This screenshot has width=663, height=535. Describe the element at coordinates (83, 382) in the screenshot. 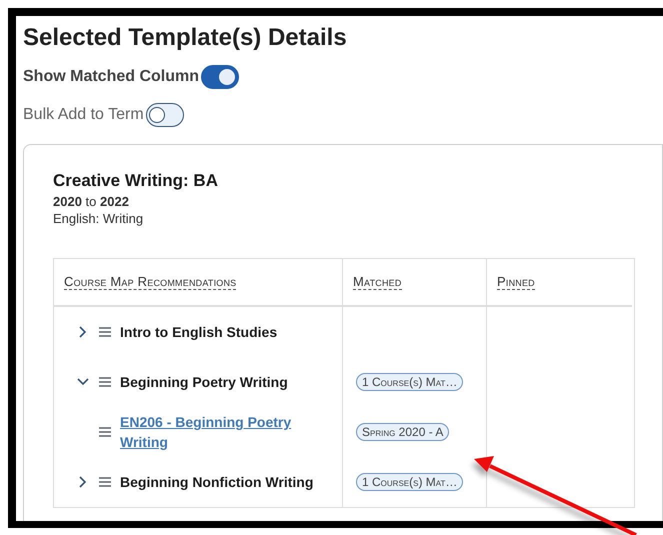

I see `chevron-down-icon` at that location.